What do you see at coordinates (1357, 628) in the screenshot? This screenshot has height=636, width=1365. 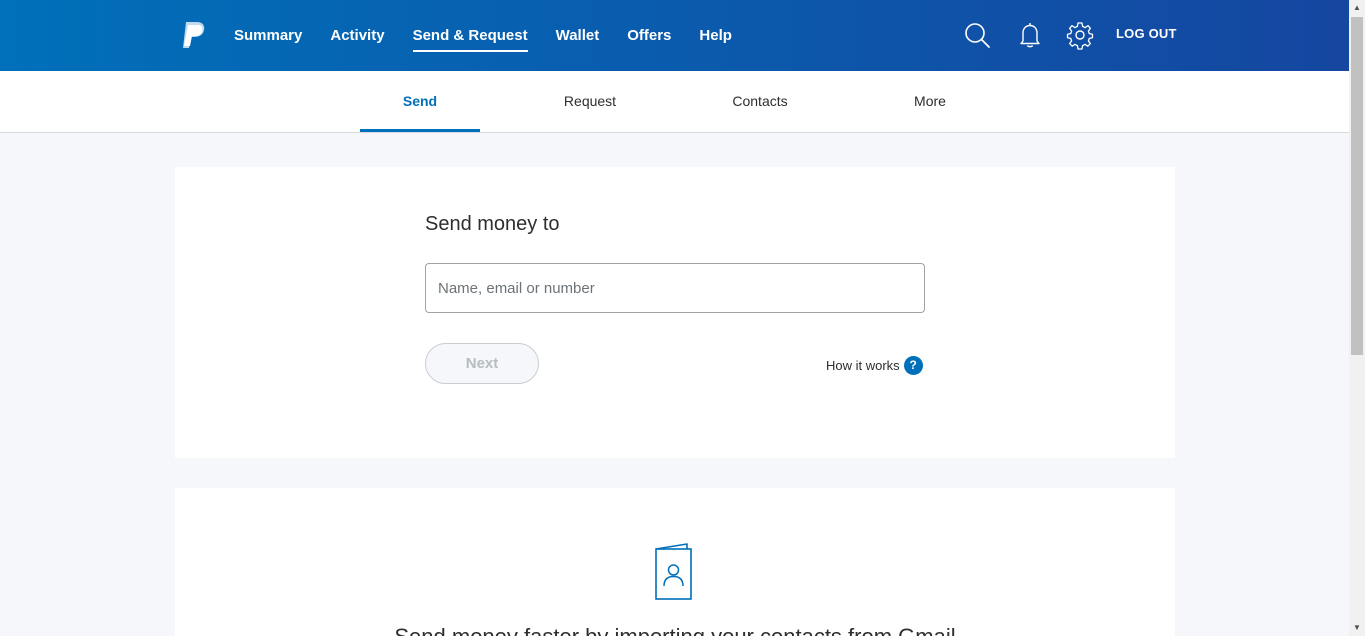 I see `scroll-down-arrow-icon: ▼` at bounding box center [1357, 628].